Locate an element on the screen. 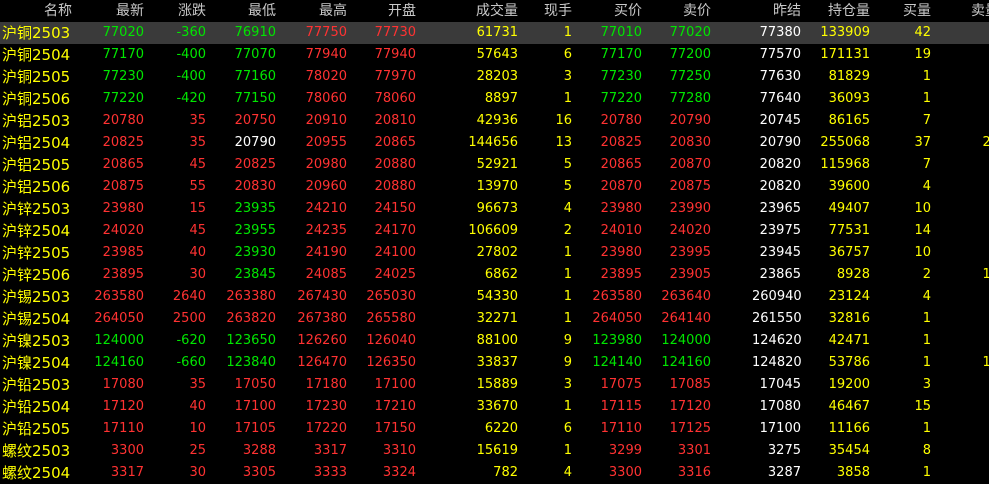 The image size is (989, 484). last-price: 17120 is located at coordinates (123, 406).